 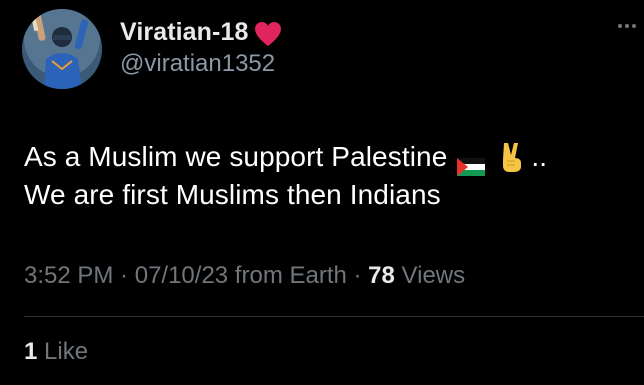 I want to click on likes-stat: 1 Like, so click(x=56, y=352).